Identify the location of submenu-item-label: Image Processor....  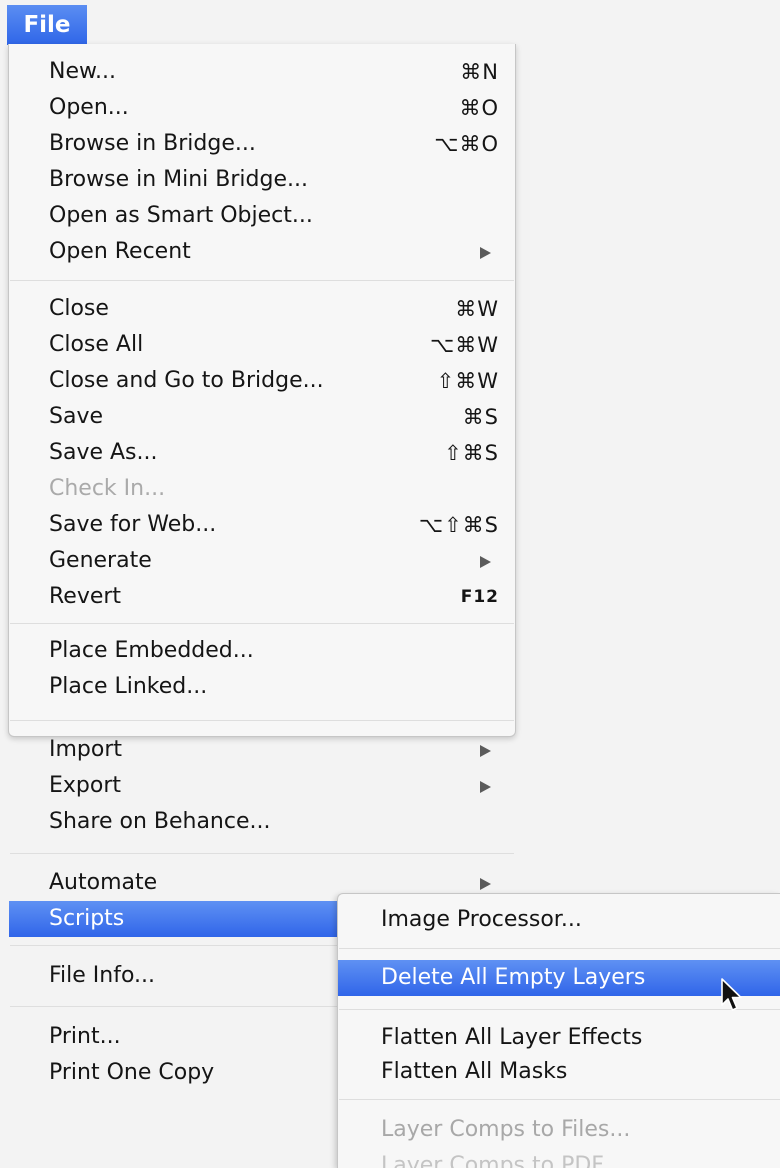
(481, 919).